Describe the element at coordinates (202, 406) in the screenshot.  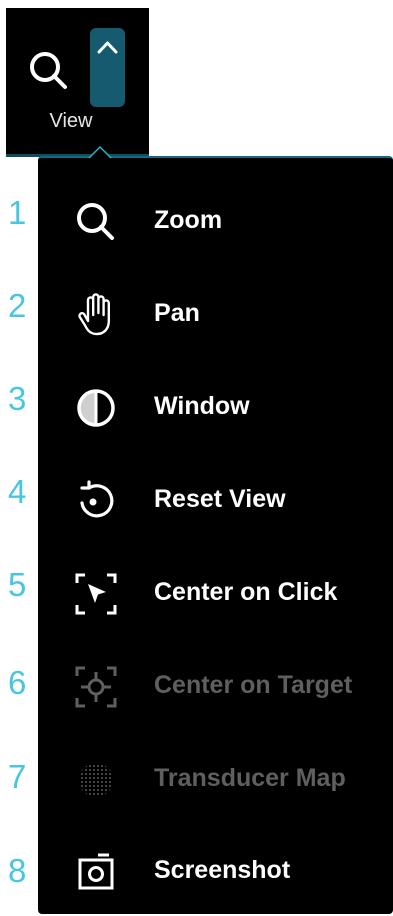
I see `menu-item-label: Window` at that location.